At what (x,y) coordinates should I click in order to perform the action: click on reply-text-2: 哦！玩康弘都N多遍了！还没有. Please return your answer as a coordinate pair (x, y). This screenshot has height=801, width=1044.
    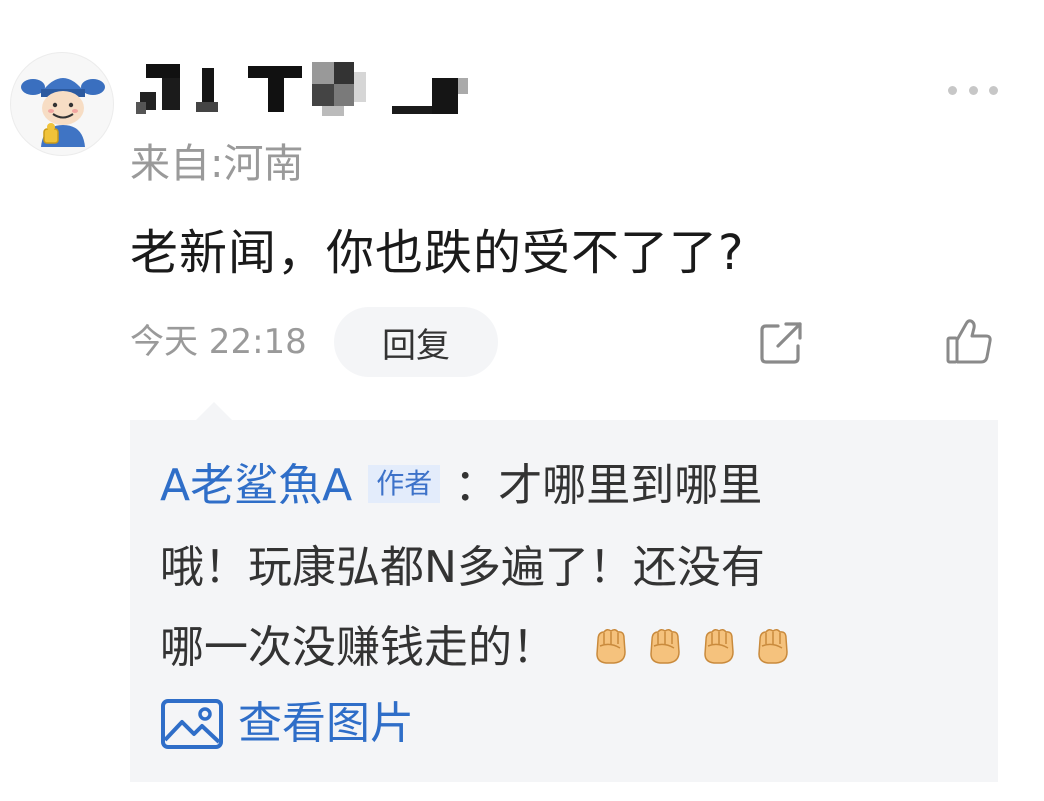
    Looking at the image, I should click on (462, 567).